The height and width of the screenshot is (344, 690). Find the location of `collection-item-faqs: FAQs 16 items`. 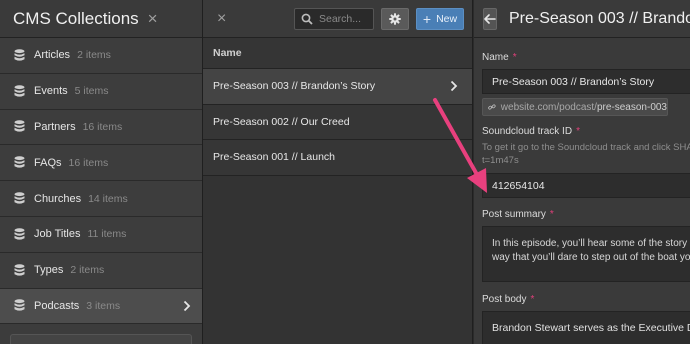

collection-item-faqs: FAQs 16 items is located at coordinates (101, 163).